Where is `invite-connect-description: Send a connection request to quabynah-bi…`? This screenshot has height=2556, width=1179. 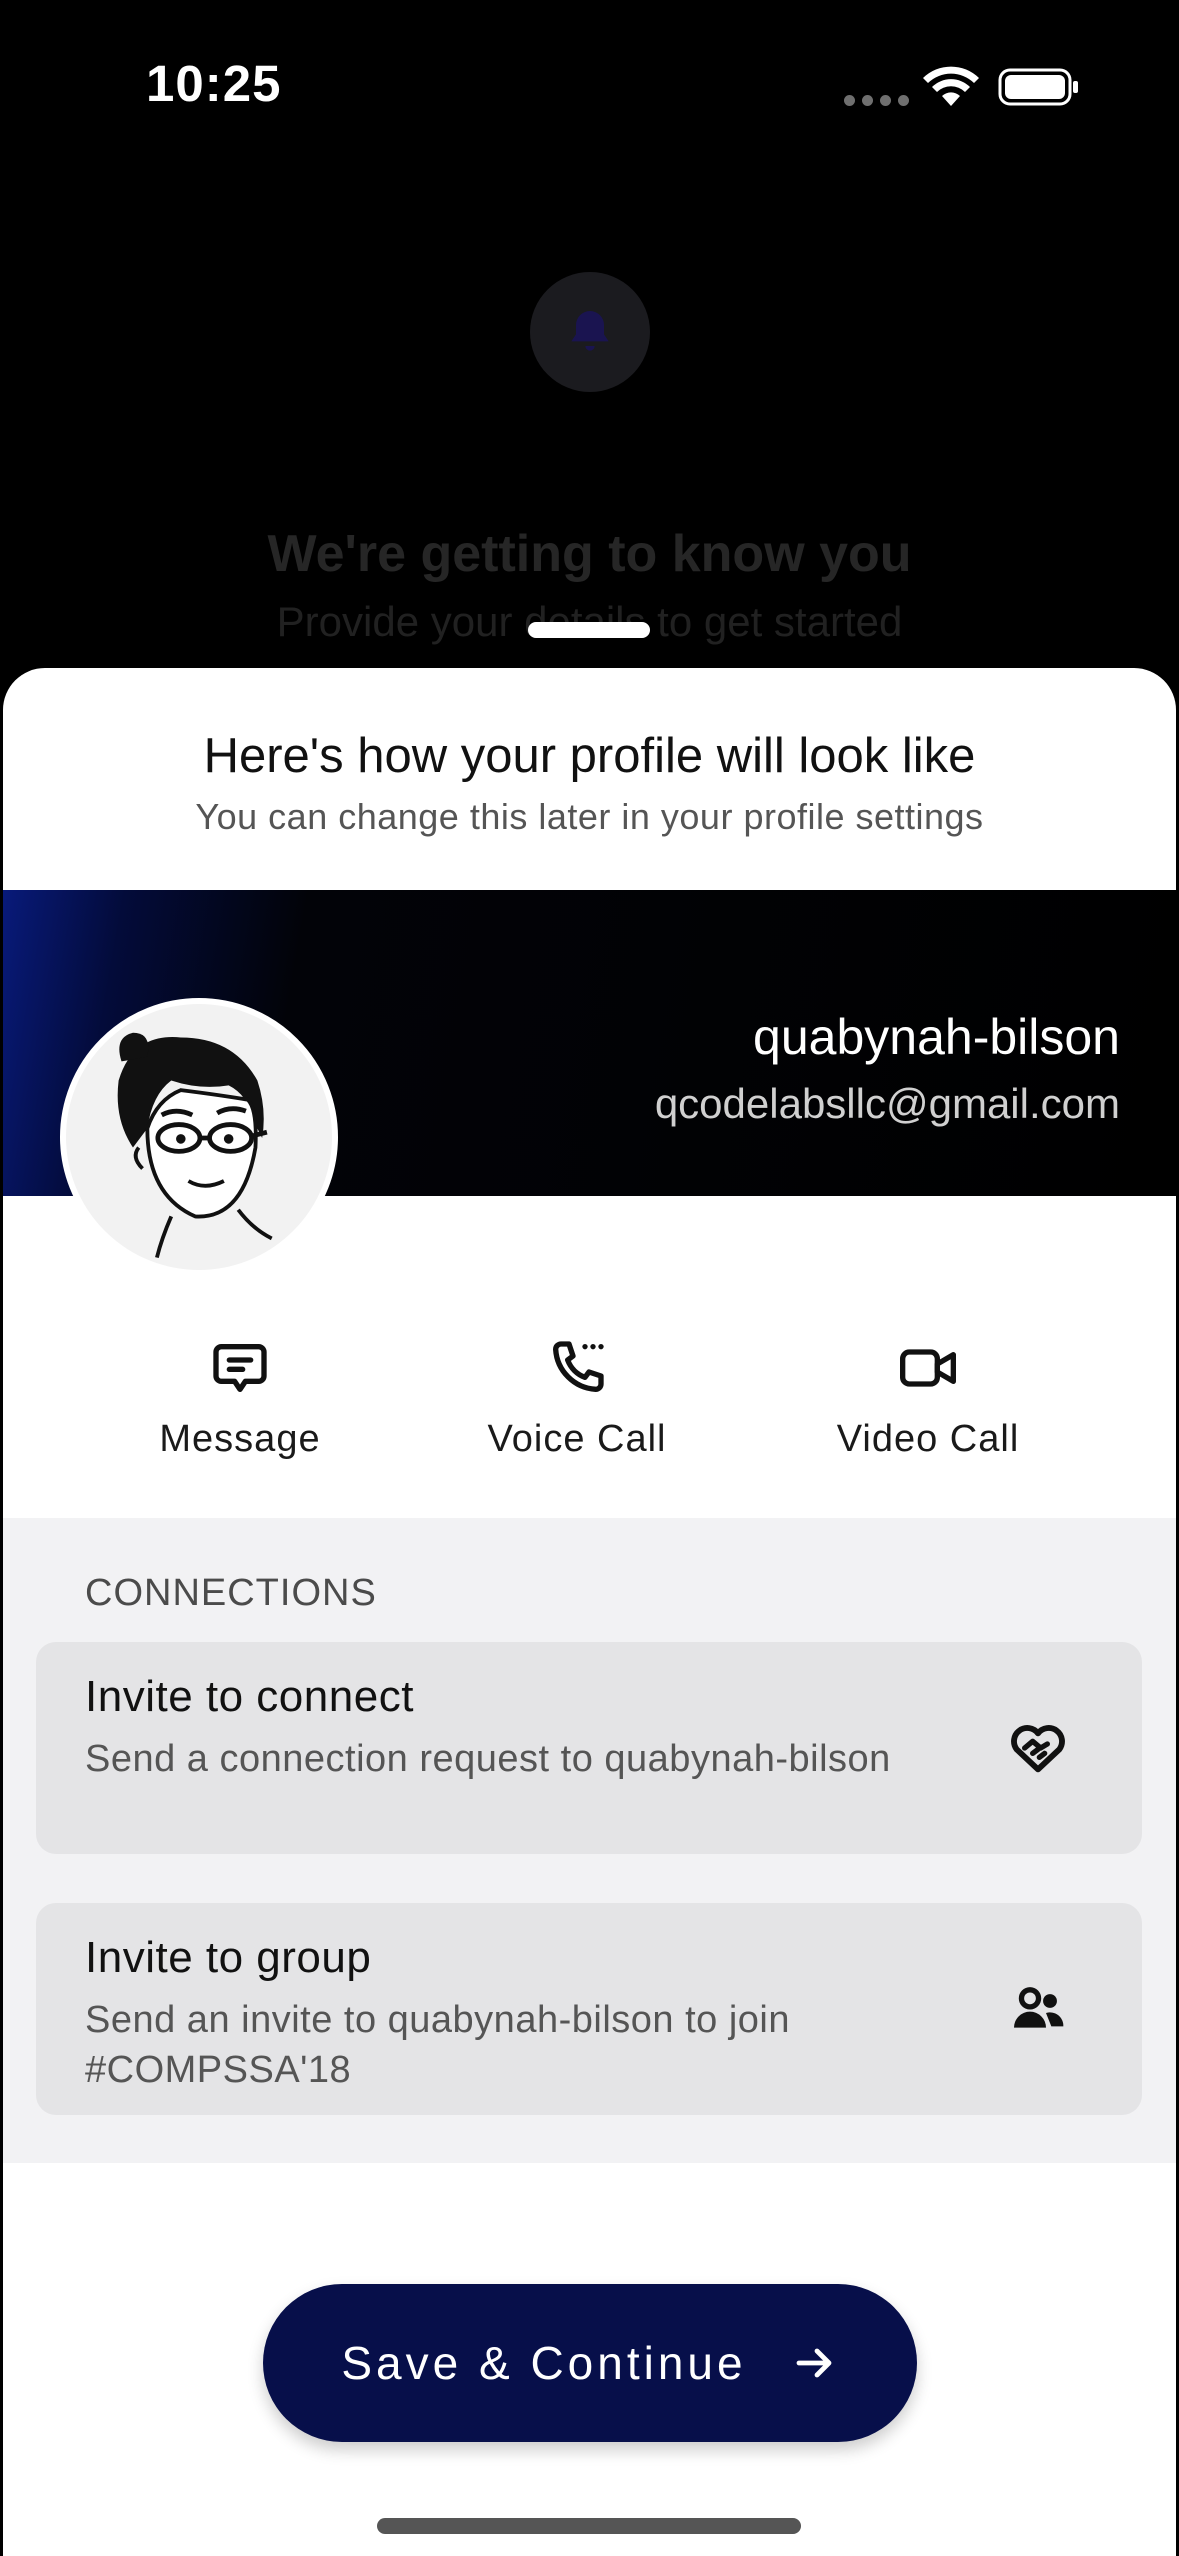
invite-connect-description: Send a connection request to quabynah-bi… is located at coordinates (488, 1759).